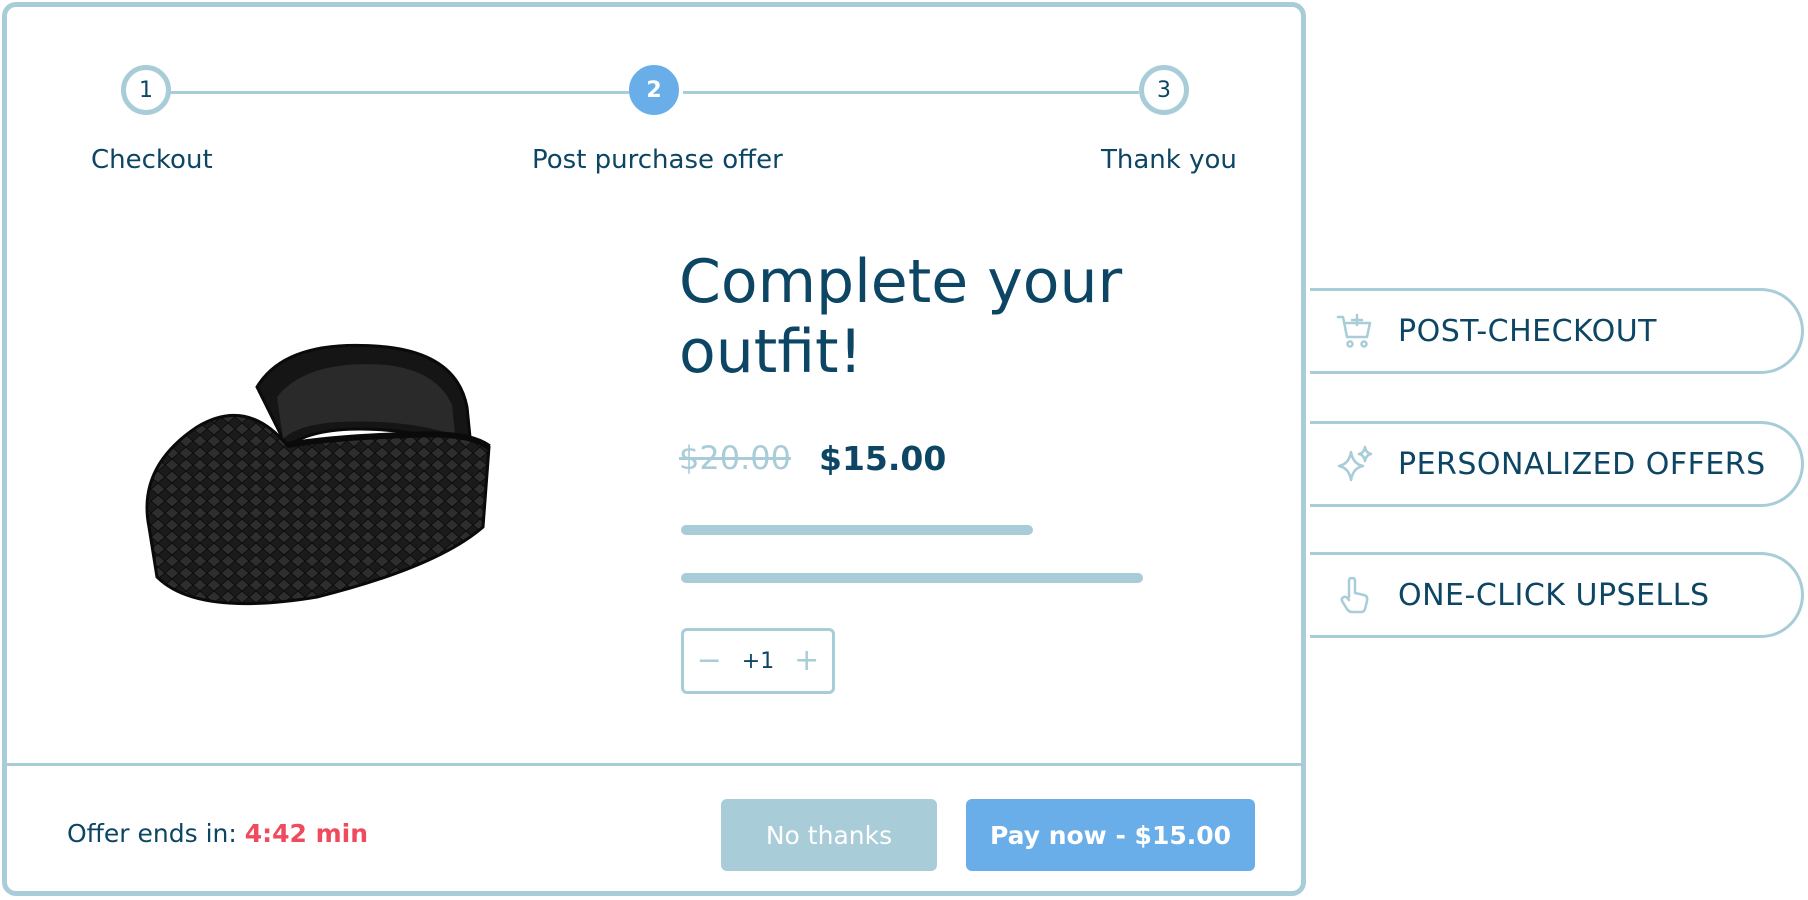 This screenshot has width=1808, height=900. What do you see at coordinates (654, 764) in the screenshot?
I see `footer-divider` at bounding box center [654, 764].